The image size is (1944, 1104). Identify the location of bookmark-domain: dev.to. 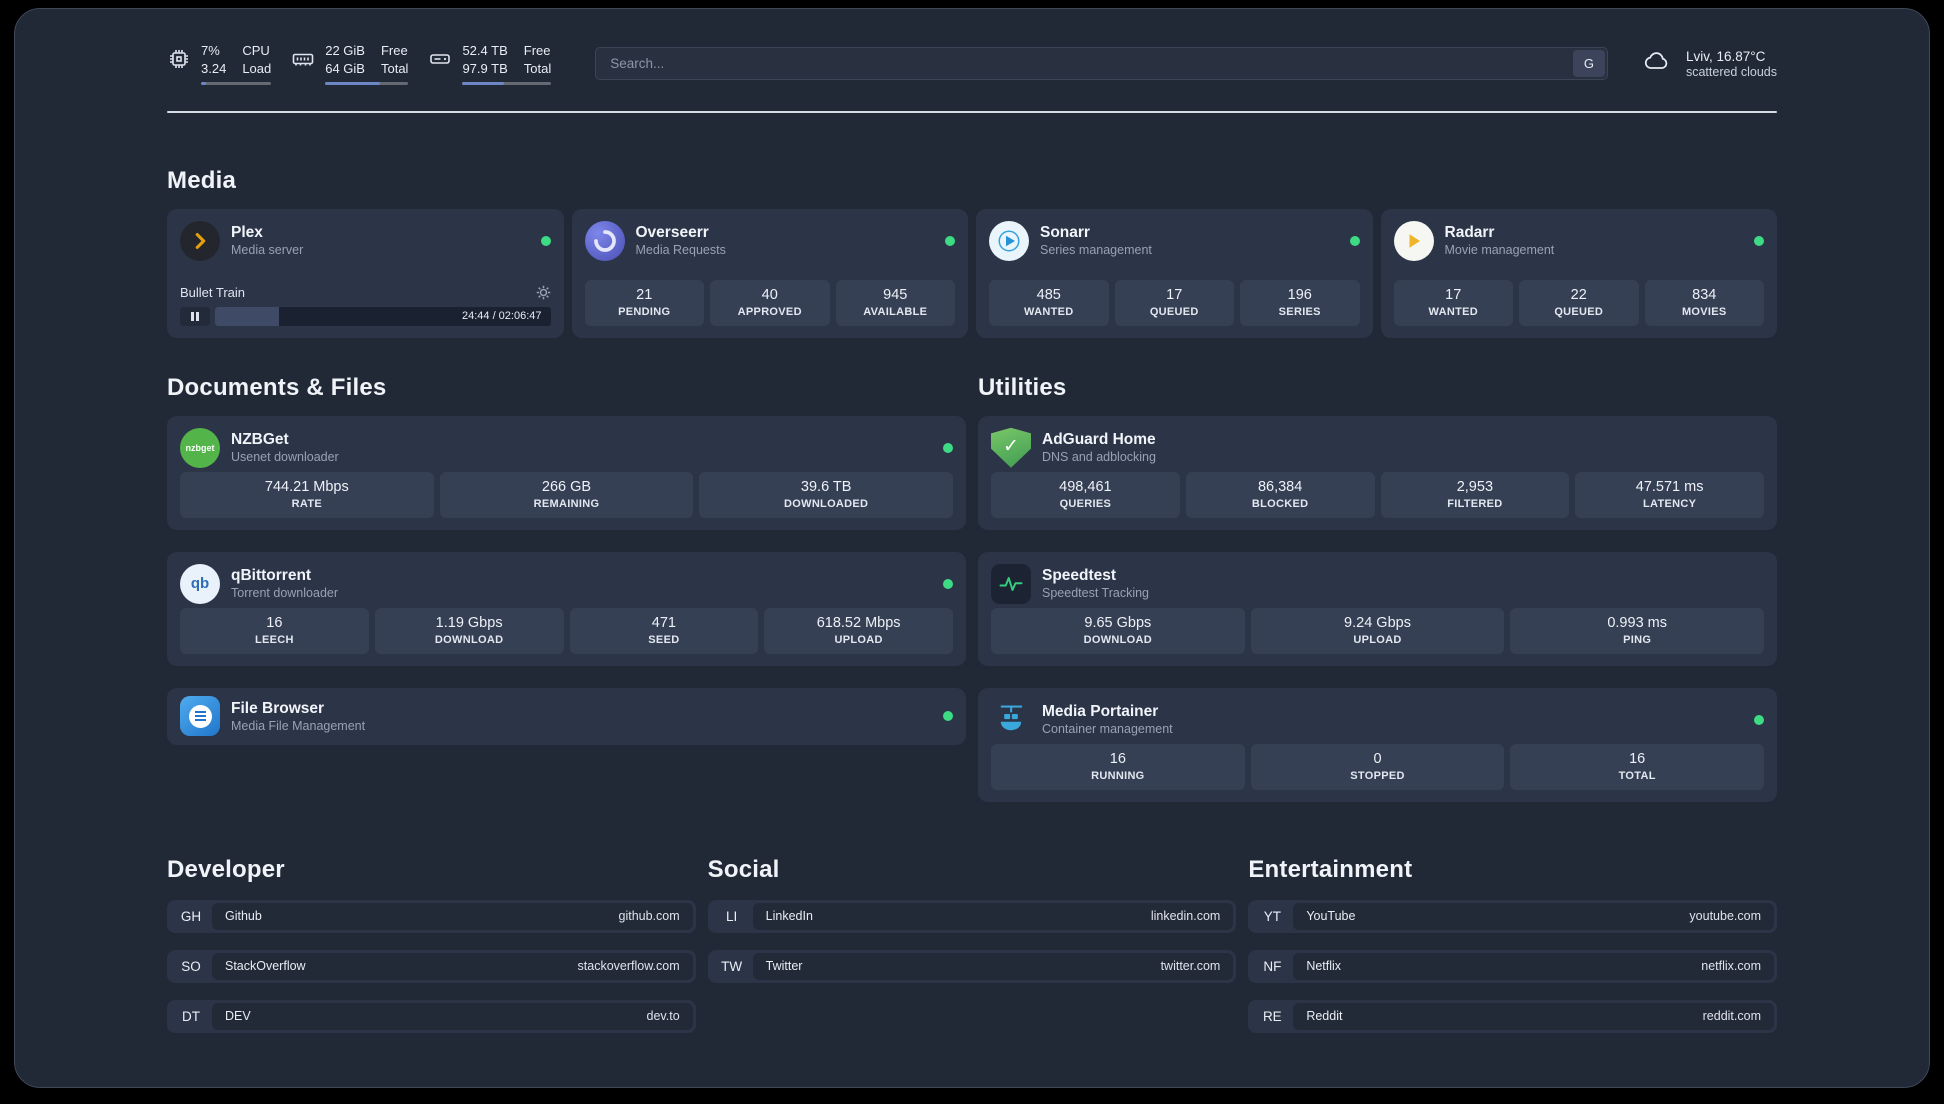
(663, 1016).